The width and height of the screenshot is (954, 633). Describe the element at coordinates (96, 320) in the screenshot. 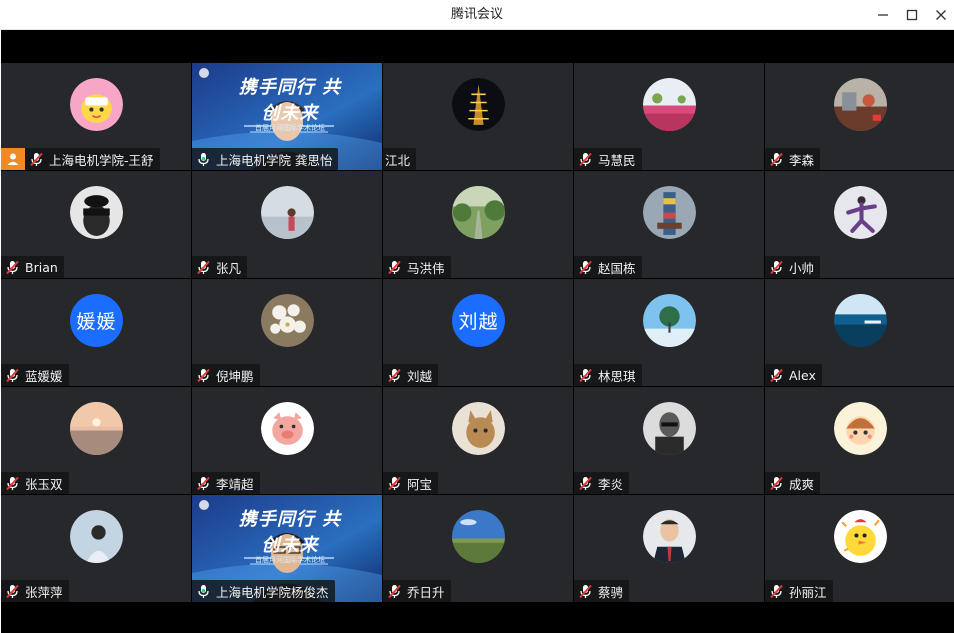

I see `avatar: 媛媛` at that location.